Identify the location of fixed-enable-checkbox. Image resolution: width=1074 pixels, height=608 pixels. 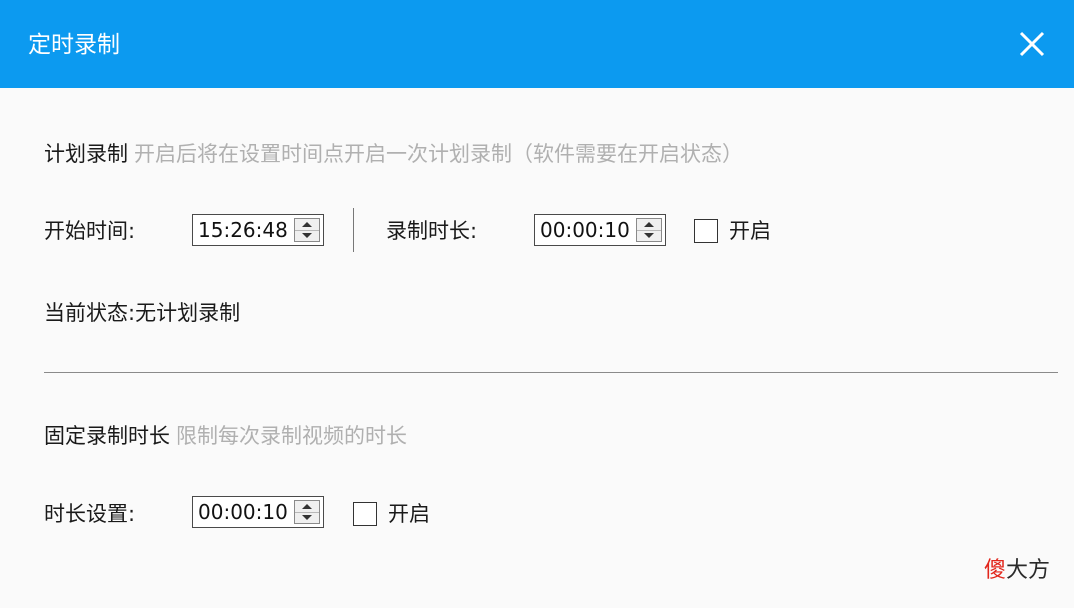
(365, 514).